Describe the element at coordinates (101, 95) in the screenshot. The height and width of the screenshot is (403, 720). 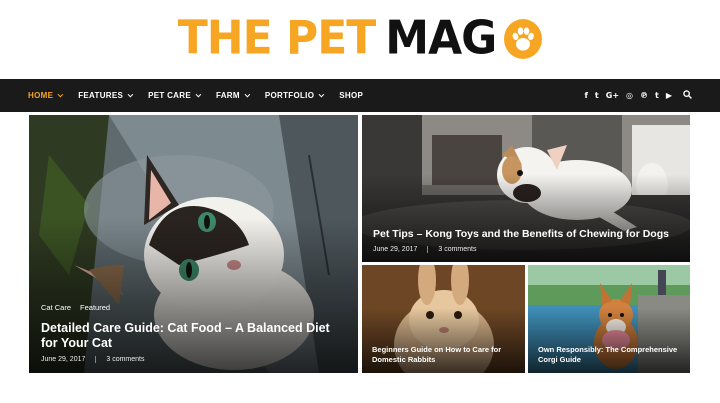
I see `nav-item-label: FEATURES` at that location.